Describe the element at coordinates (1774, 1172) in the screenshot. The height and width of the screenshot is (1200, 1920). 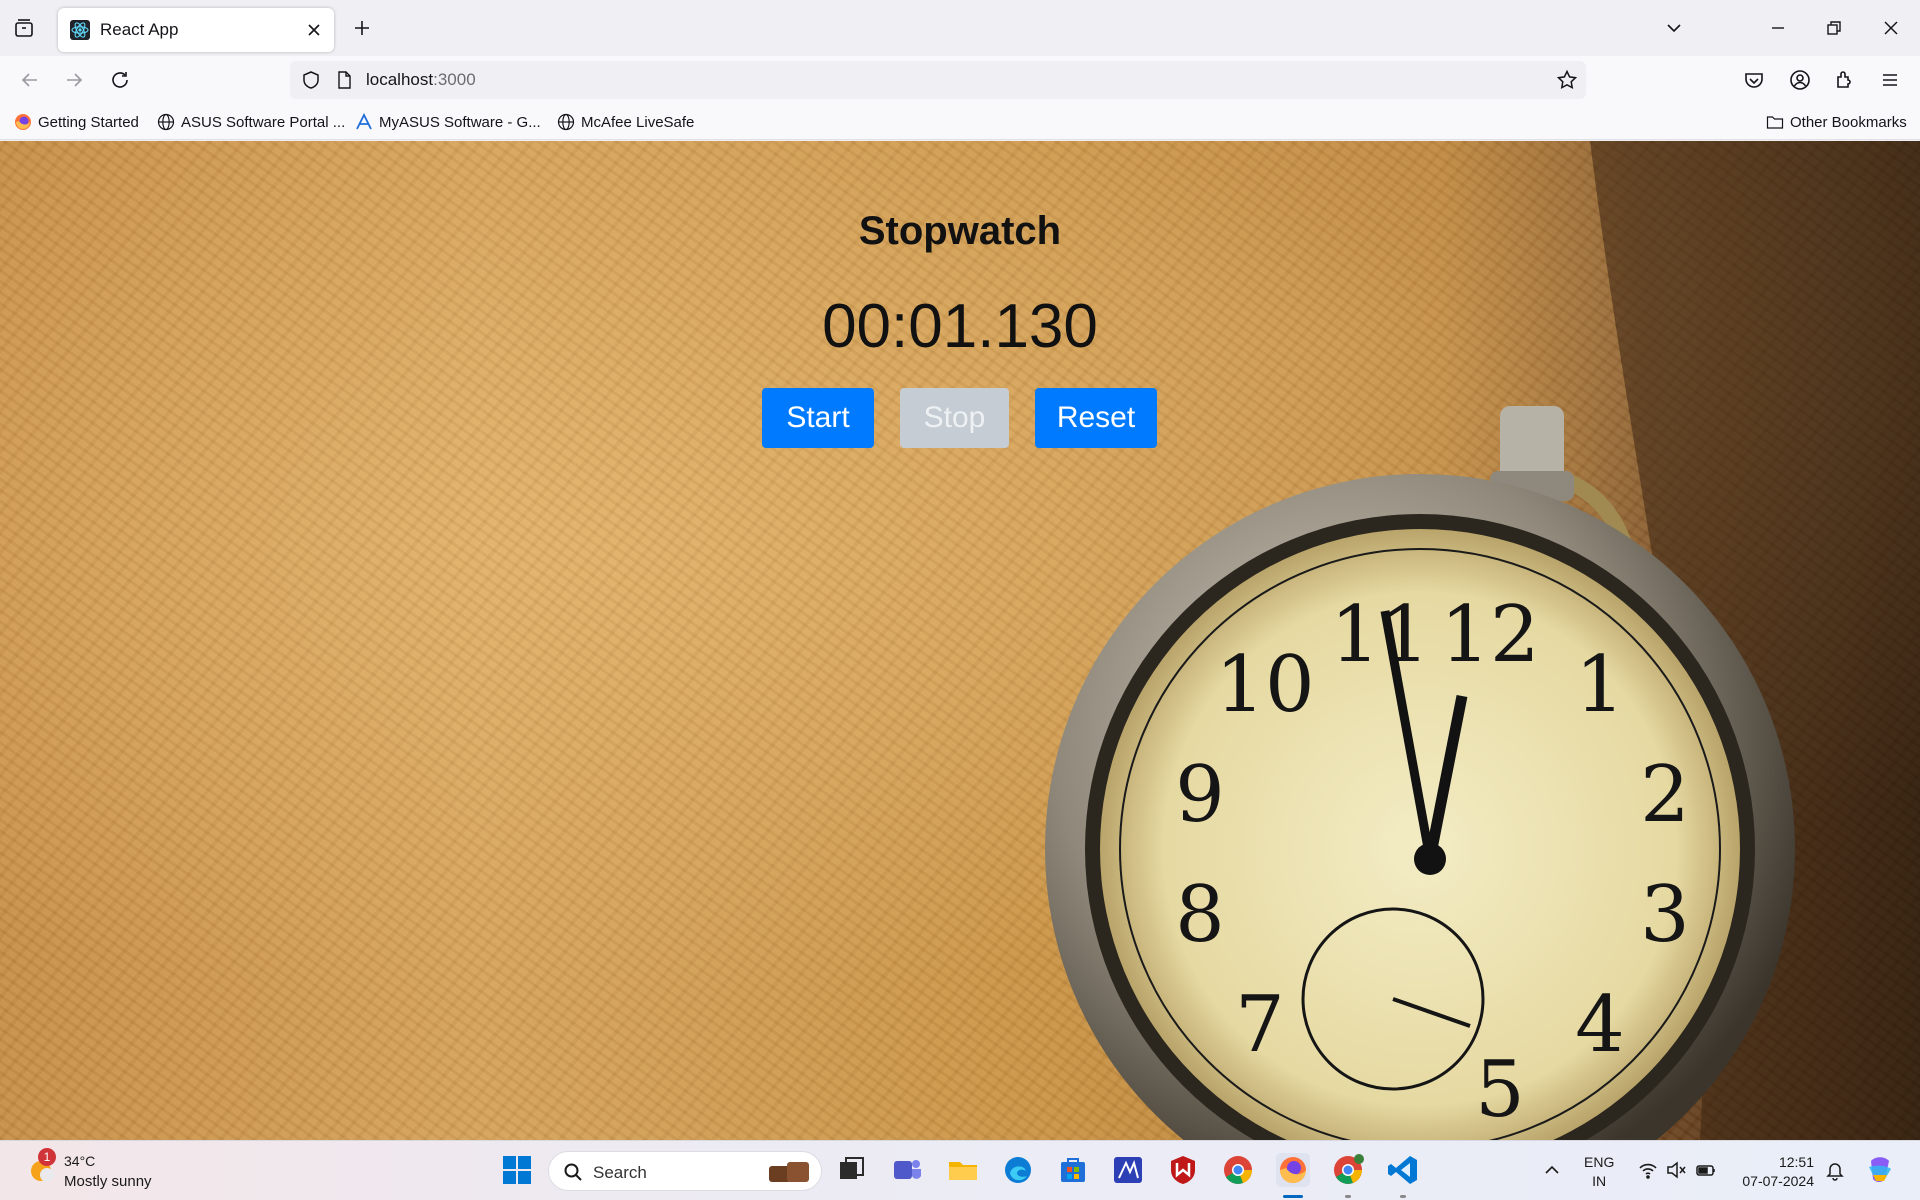
I see `system-clock: 12:51 07-07-2024` at that location.